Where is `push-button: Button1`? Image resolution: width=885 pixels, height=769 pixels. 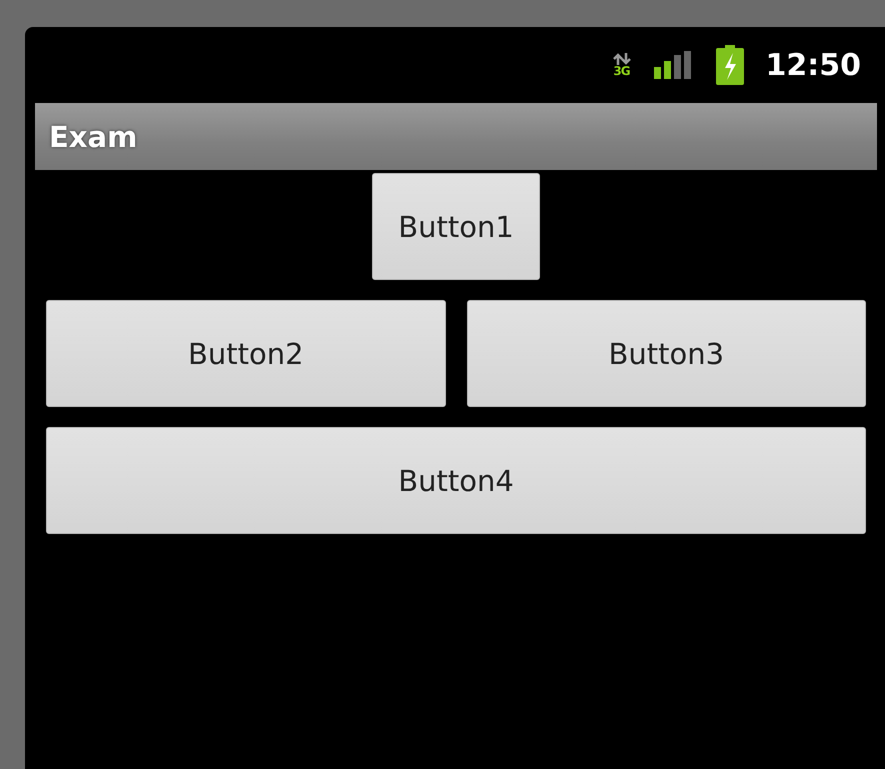 push-button: Button1 is located at coordinates (456, 226).